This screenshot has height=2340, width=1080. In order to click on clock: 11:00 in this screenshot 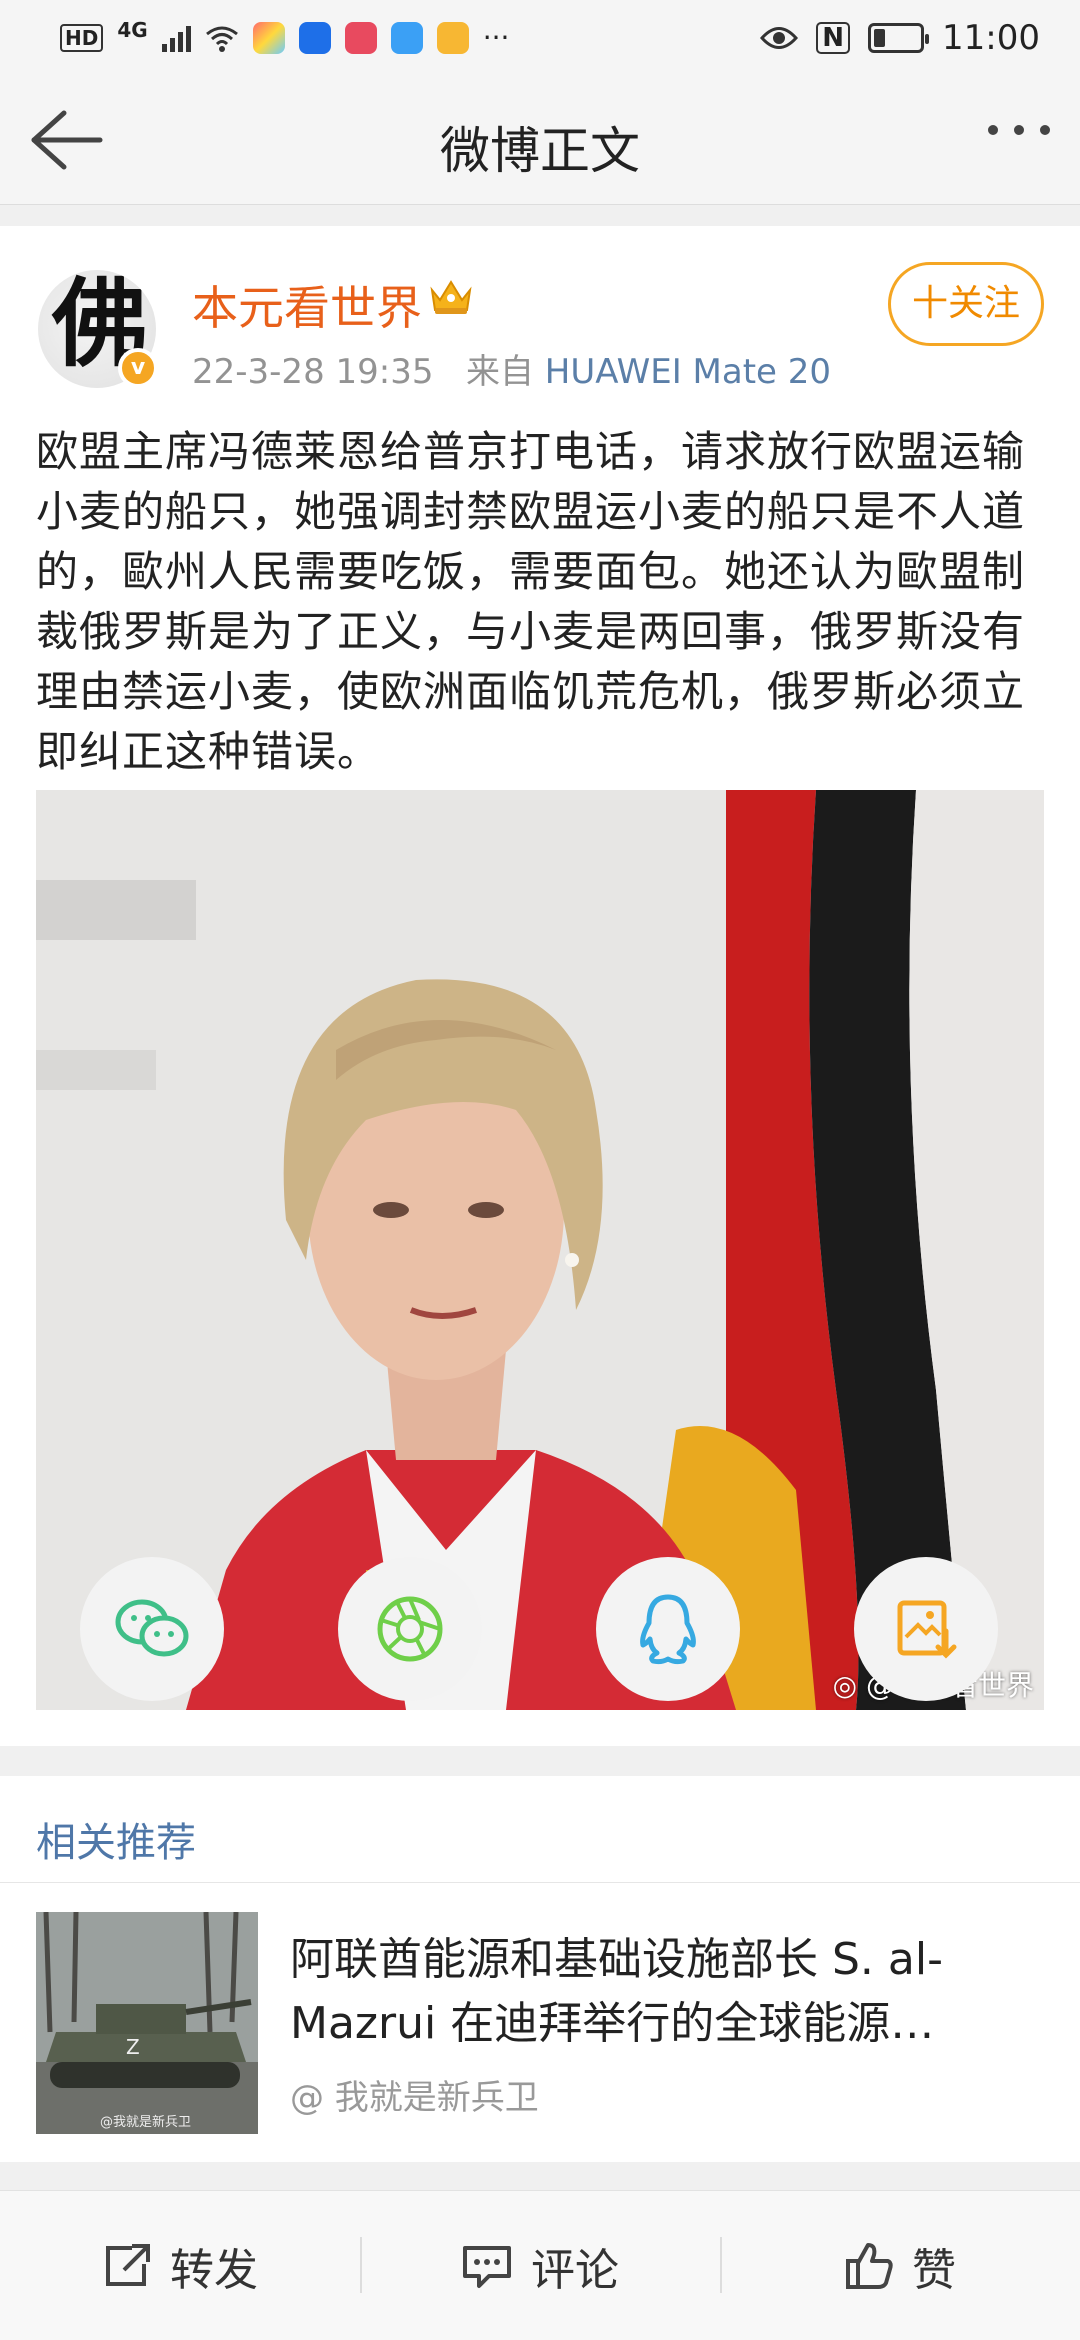, I will do `click(991, 37)`.